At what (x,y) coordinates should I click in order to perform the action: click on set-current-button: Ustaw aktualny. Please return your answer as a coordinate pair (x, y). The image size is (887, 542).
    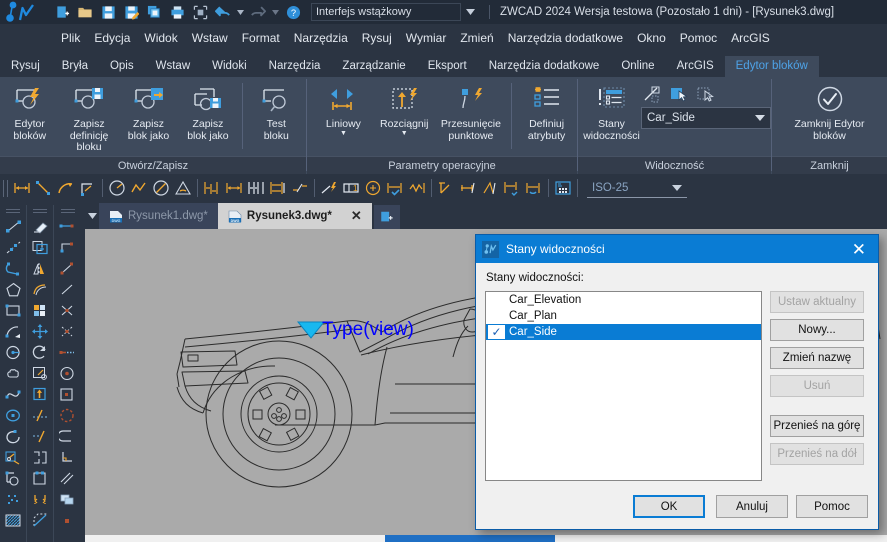
    Looking at the image, I should click on (817, 302).